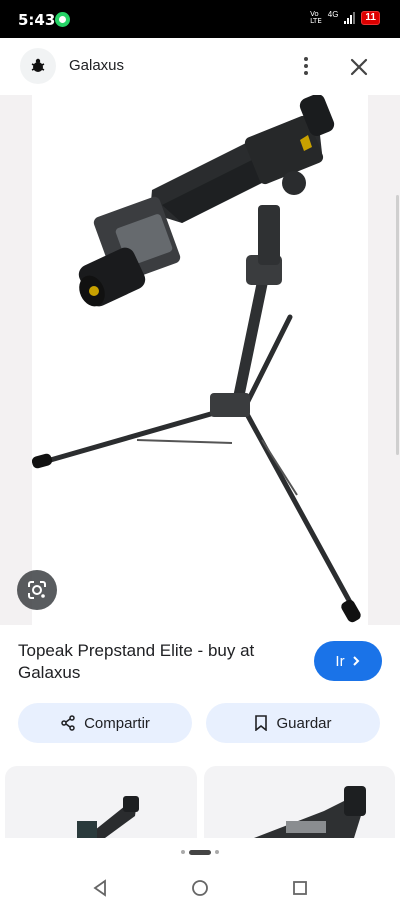 The height and width of the screenshot is (911, 400). I want to click on lens-icon, so click(37, 590).